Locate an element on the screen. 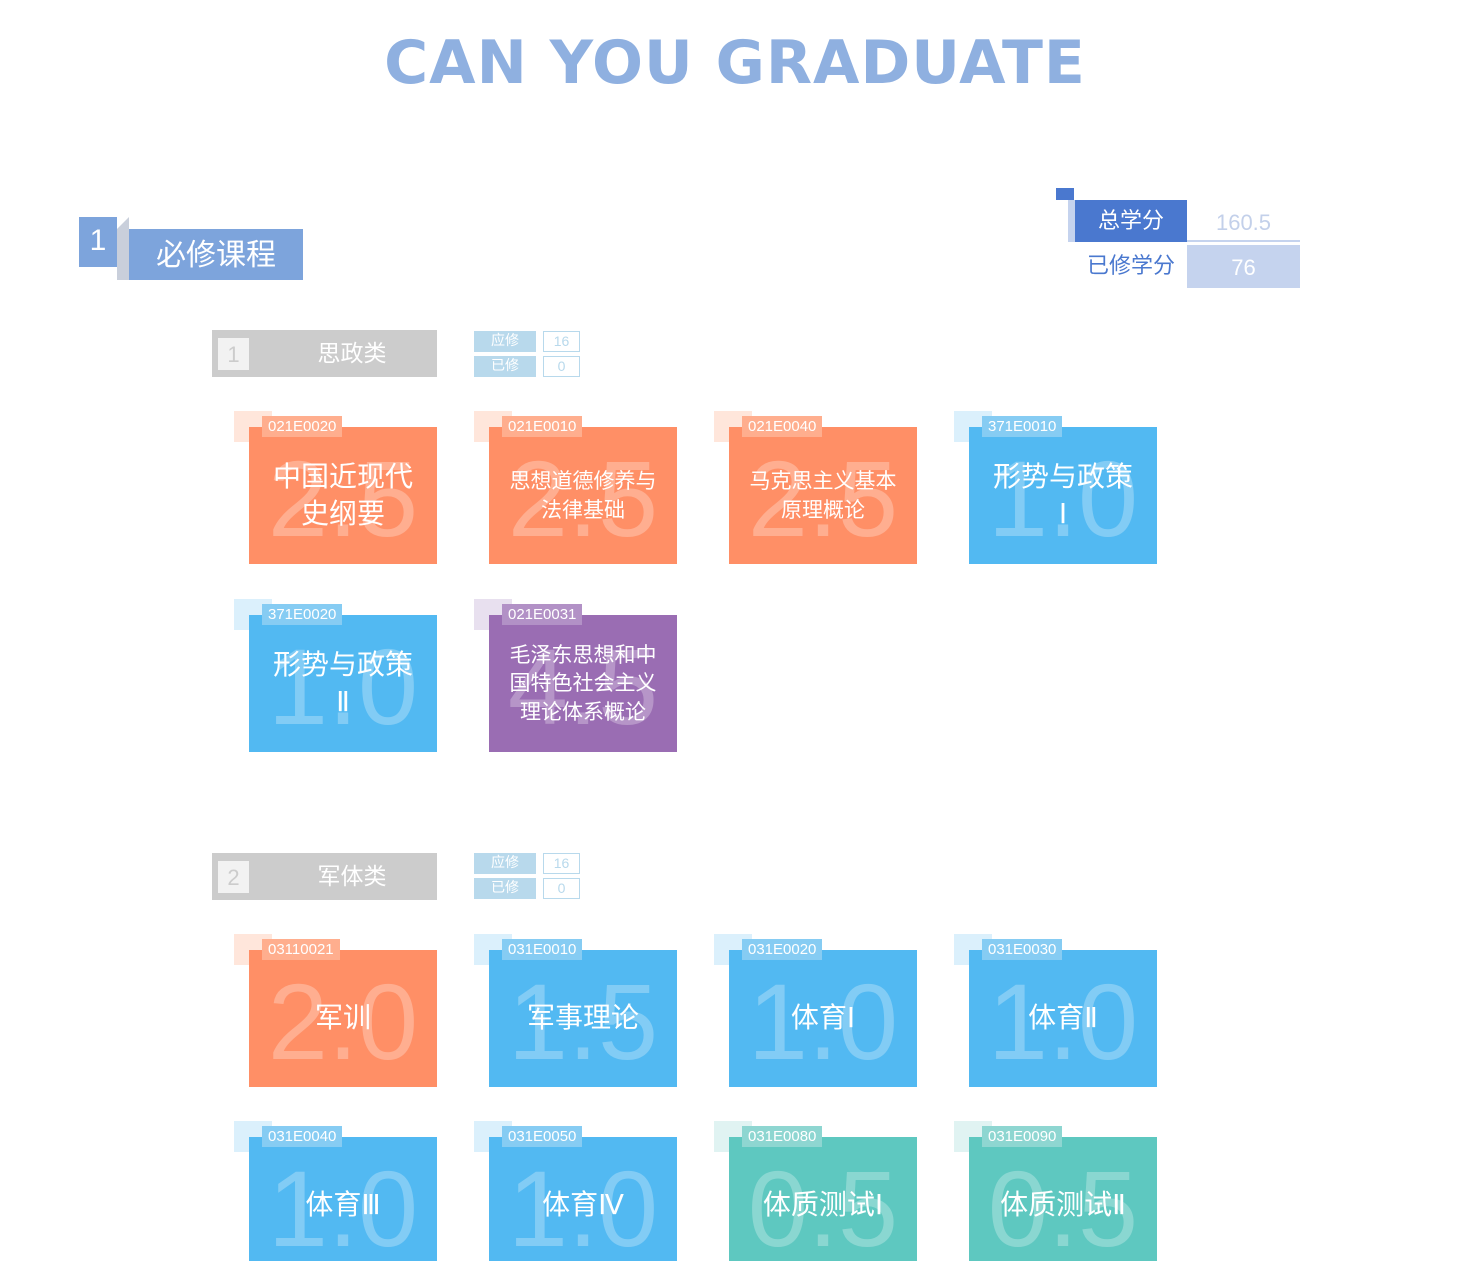  course-name: 体质测试Ⅰ is located at coordinates (823, 1205).